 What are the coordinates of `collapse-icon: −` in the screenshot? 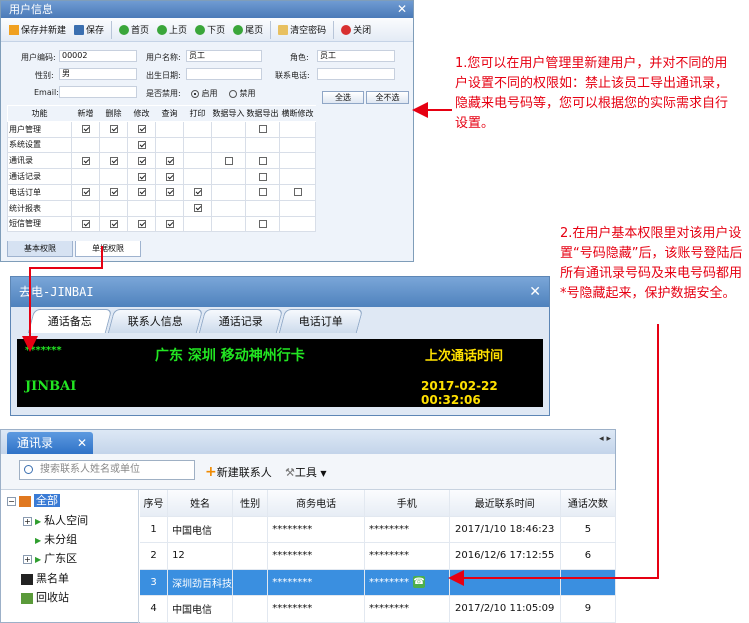 It's located at (11, 501).